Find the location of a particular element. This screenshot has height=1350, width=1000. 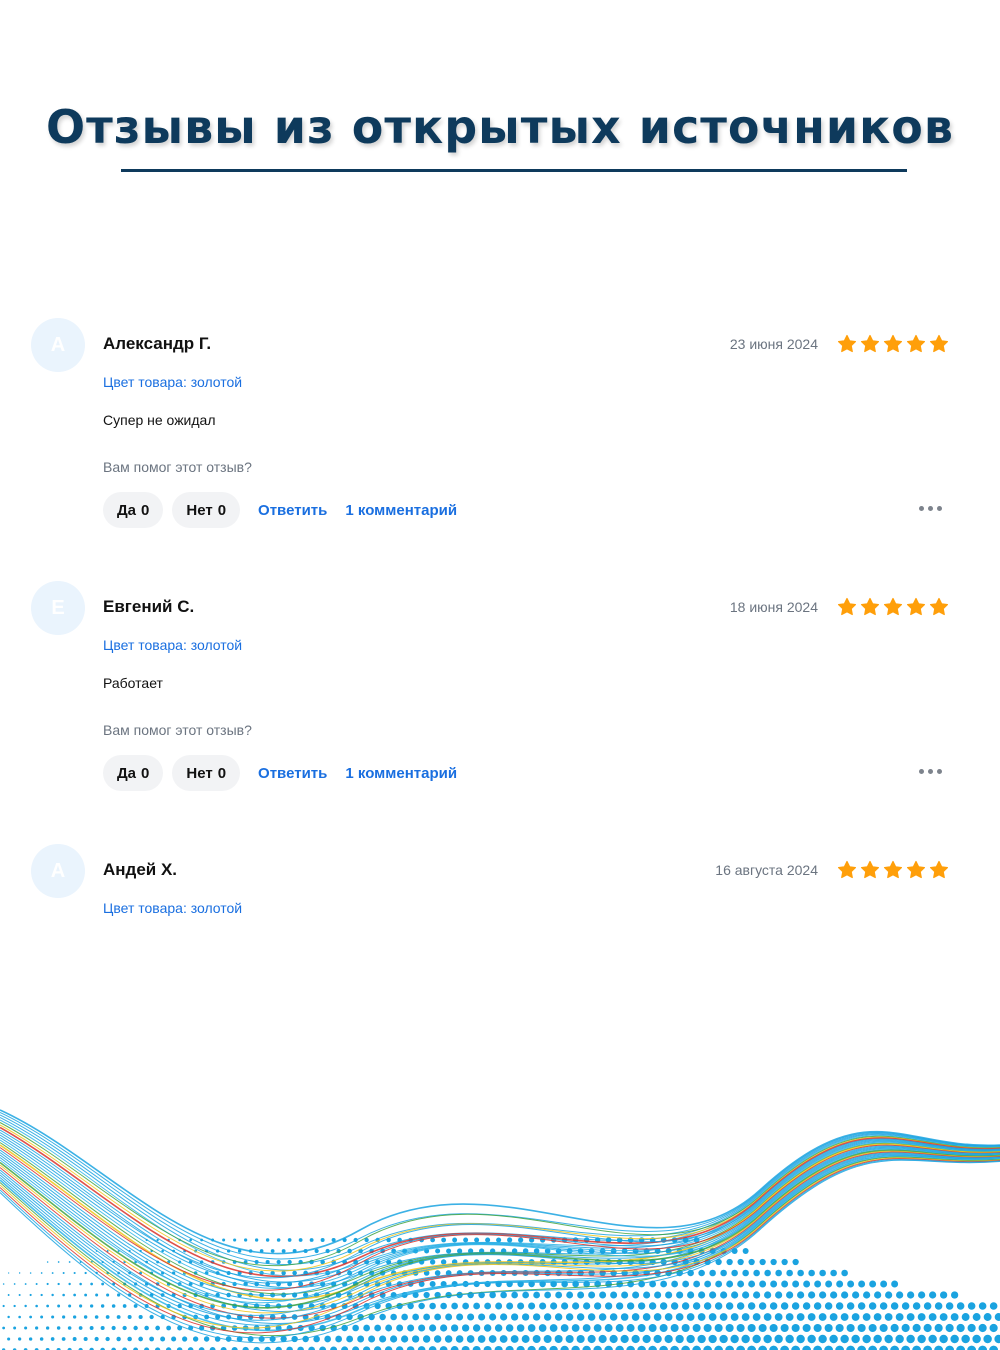

avatar: Е is located at coordinates (58, 608).